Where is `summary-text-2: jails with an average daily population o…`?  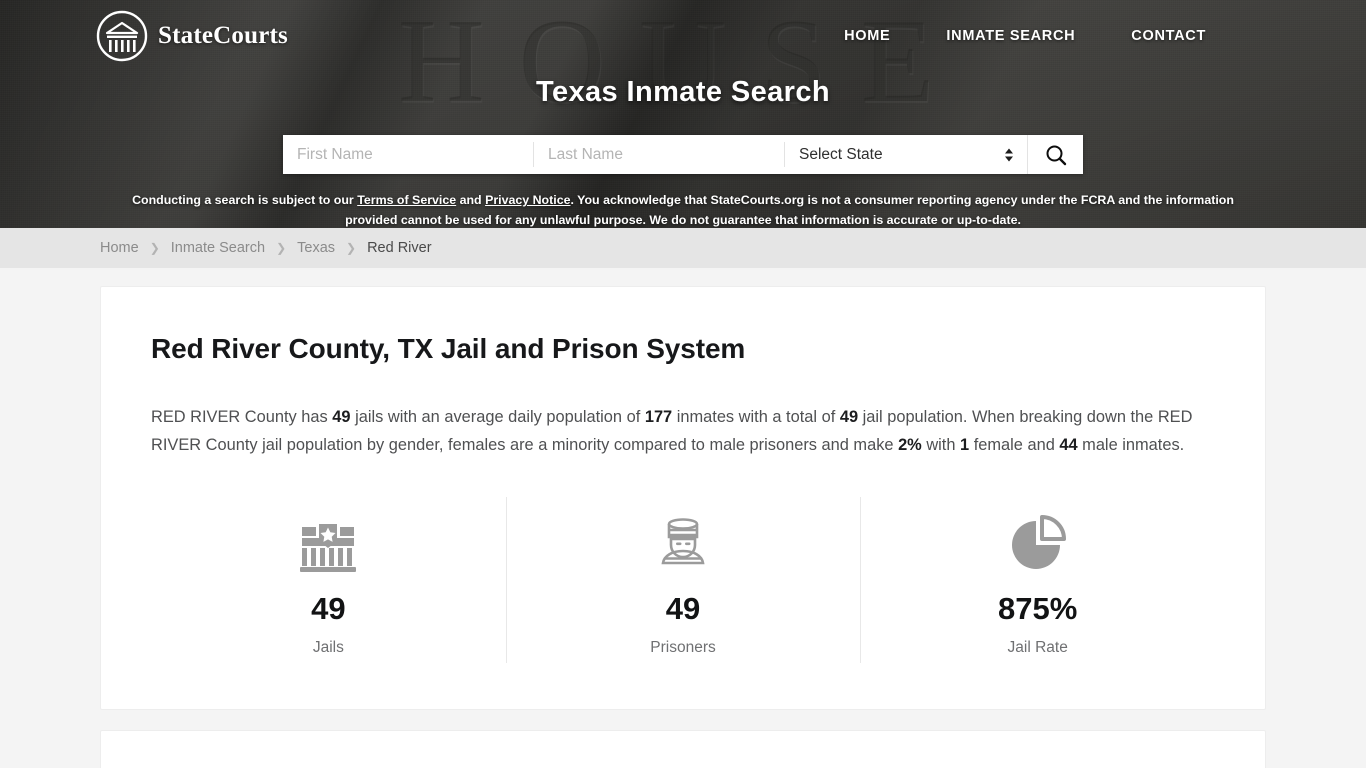 summary-text-2: jails with an average daily population o… is located at coordinates (497, 417).